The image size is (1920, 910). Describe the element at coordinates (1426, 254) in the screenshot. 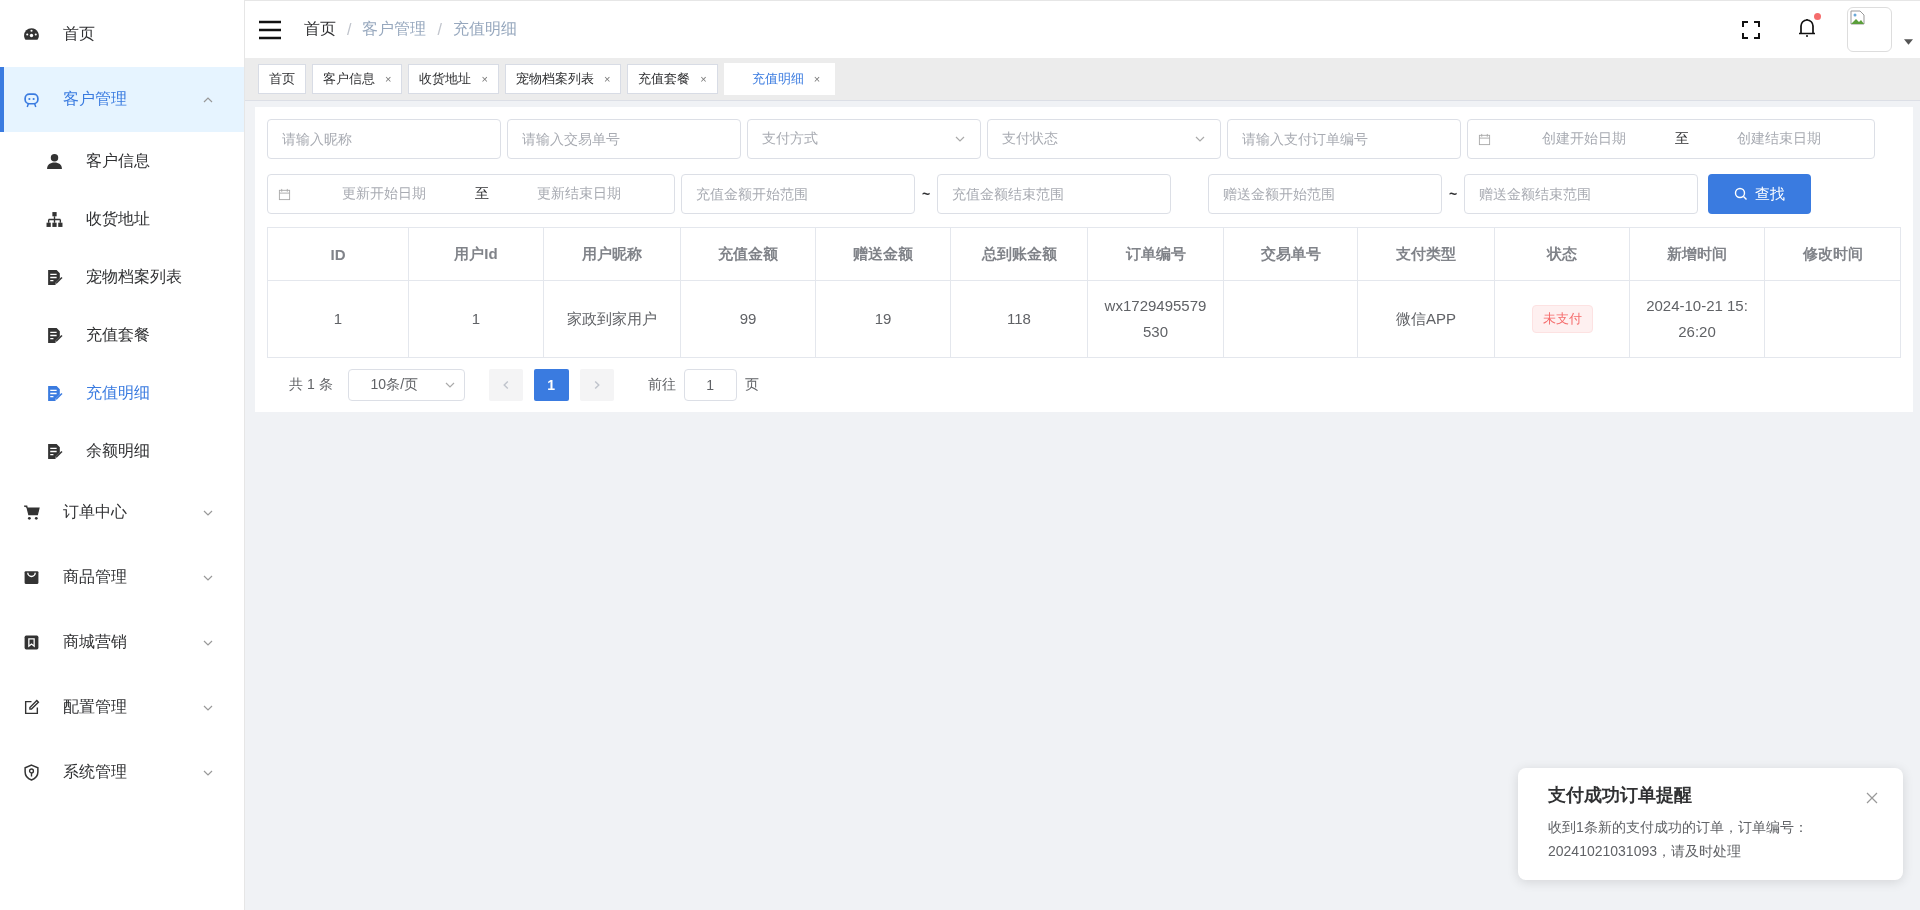

I see `column-header: 支付类型` at that location.